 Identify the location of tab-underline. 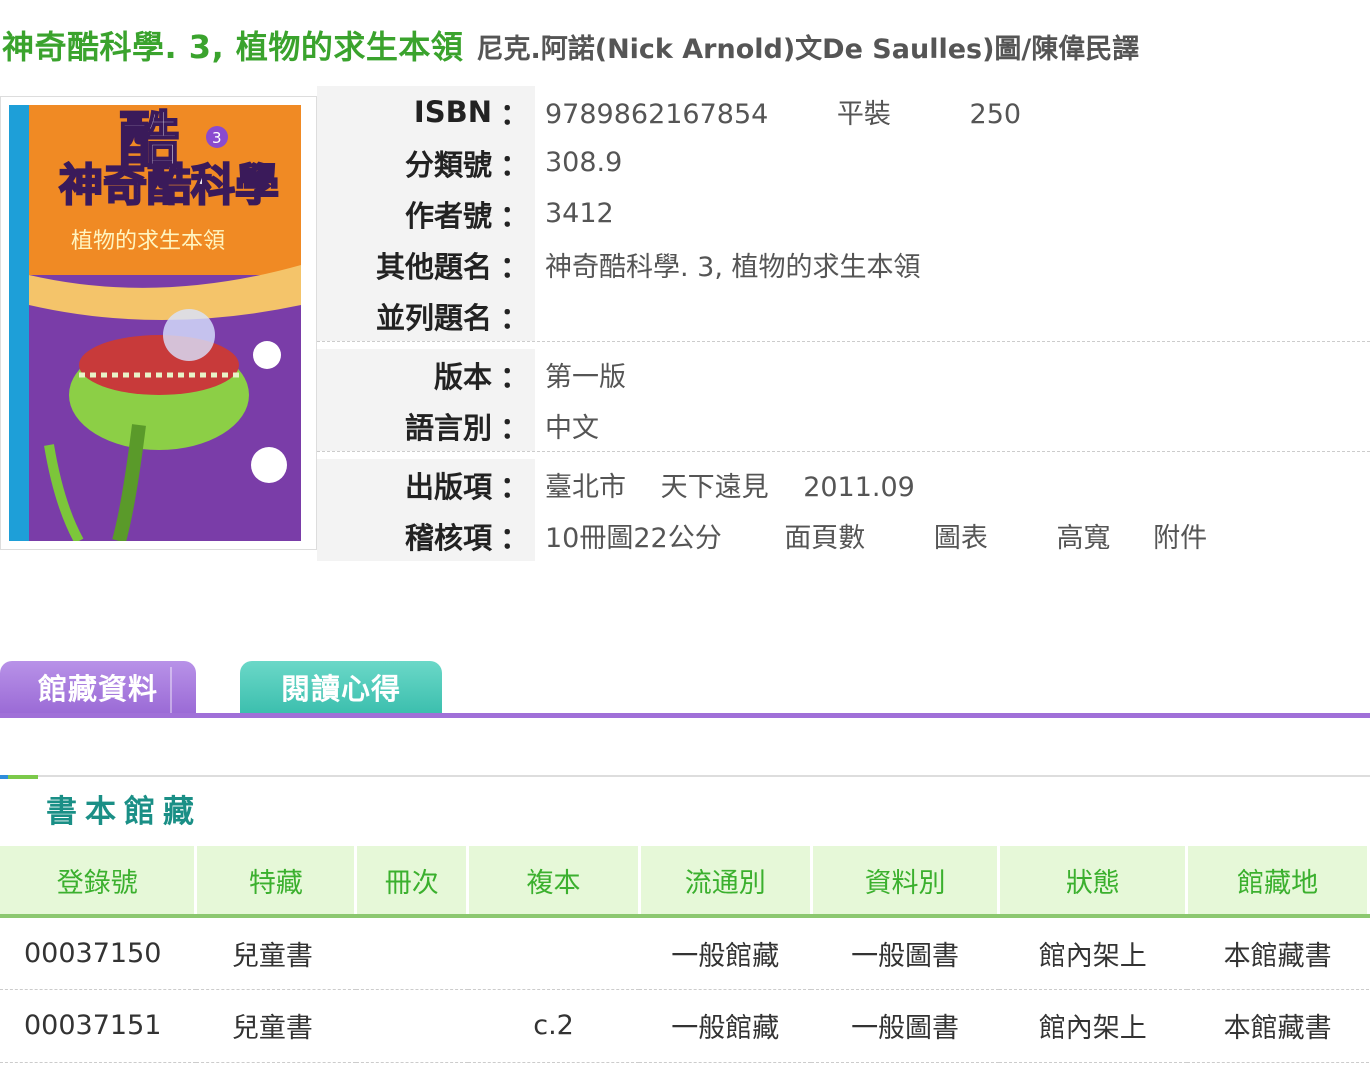
(685, 715).